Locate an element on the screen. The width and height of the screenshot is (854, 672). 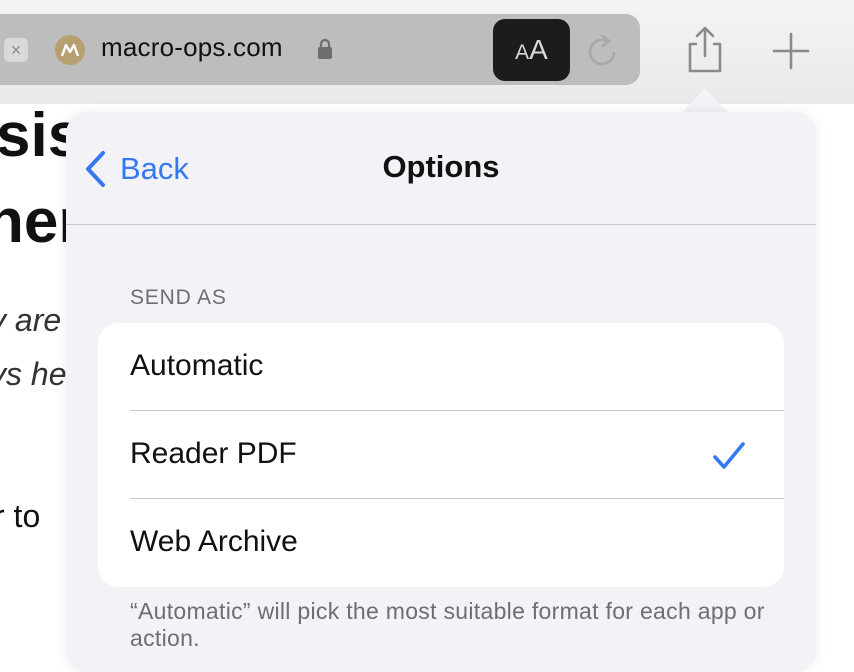
plus-icon is located at coordinates (791, 53).